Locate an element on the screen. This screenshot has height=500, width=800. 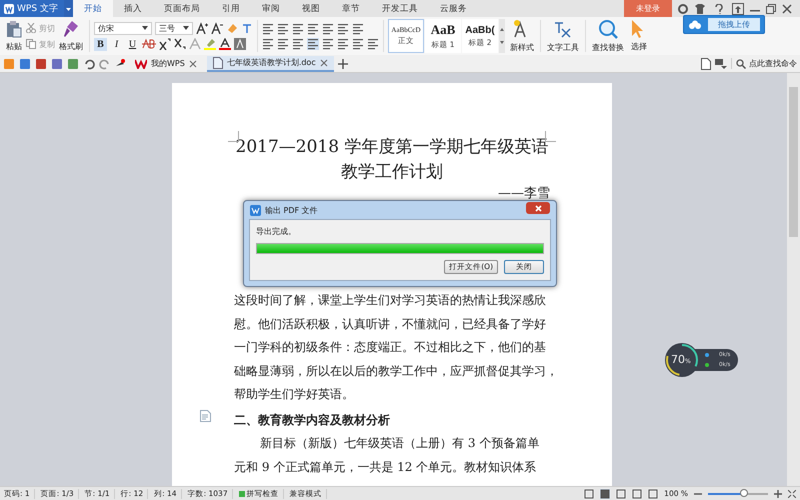
menu-tab: 页面布局 is located at coordinates (181, 8).